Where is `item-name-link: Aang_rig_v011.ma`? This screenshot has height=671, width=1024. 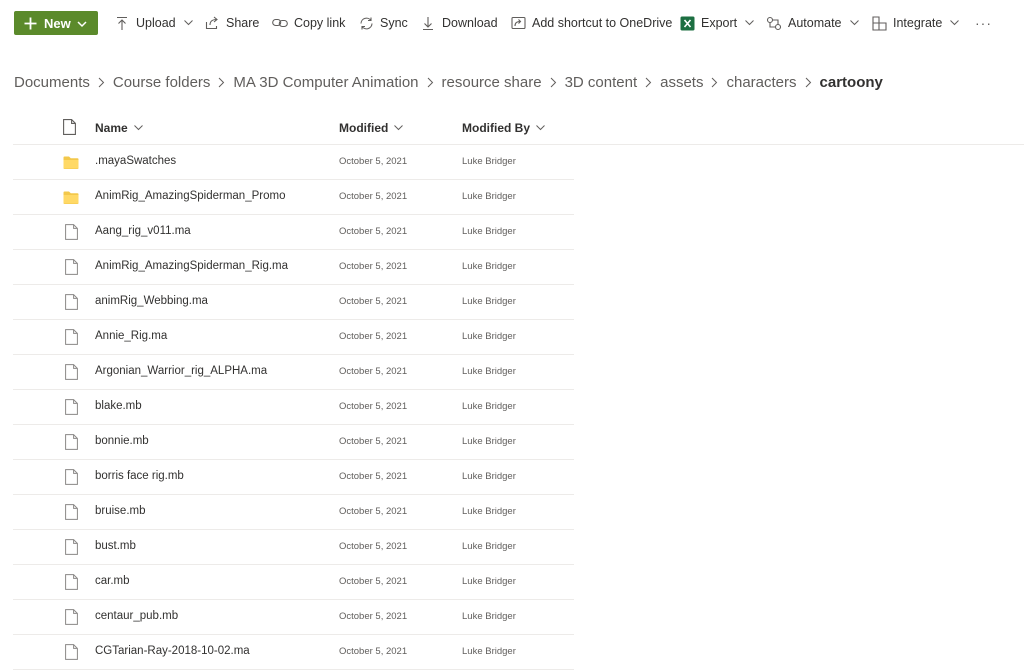 item-name-link: Aang_rig_v011.ma is located at coordinates (143, 231).